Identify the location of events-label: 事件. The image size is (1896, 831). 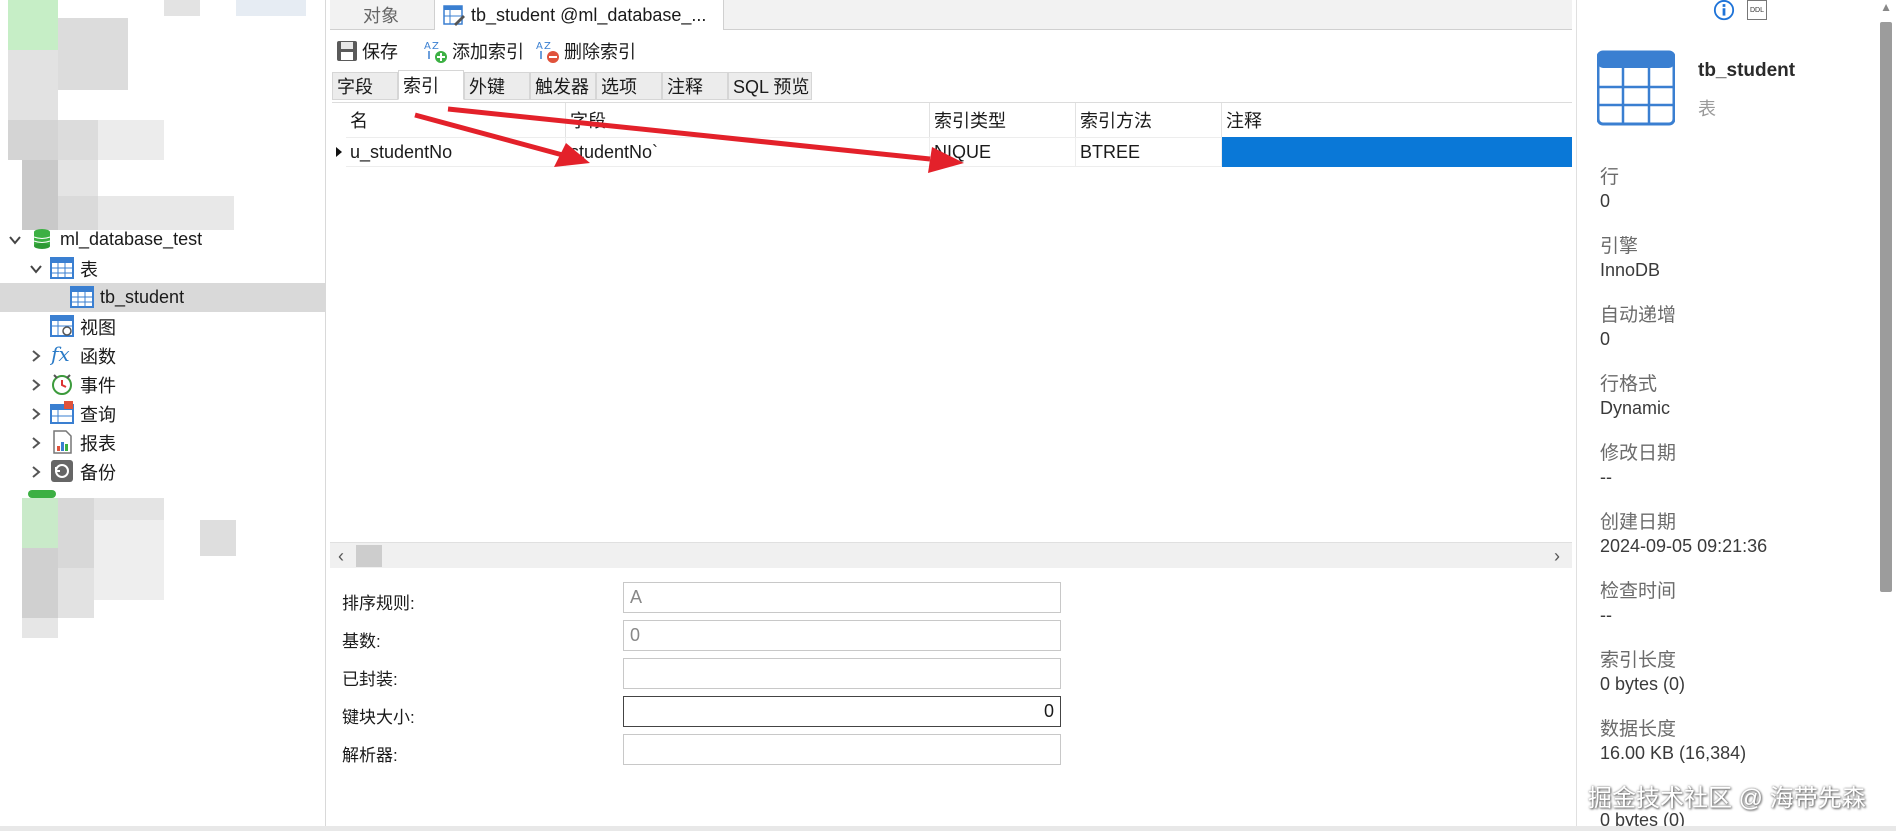
(98, 385).